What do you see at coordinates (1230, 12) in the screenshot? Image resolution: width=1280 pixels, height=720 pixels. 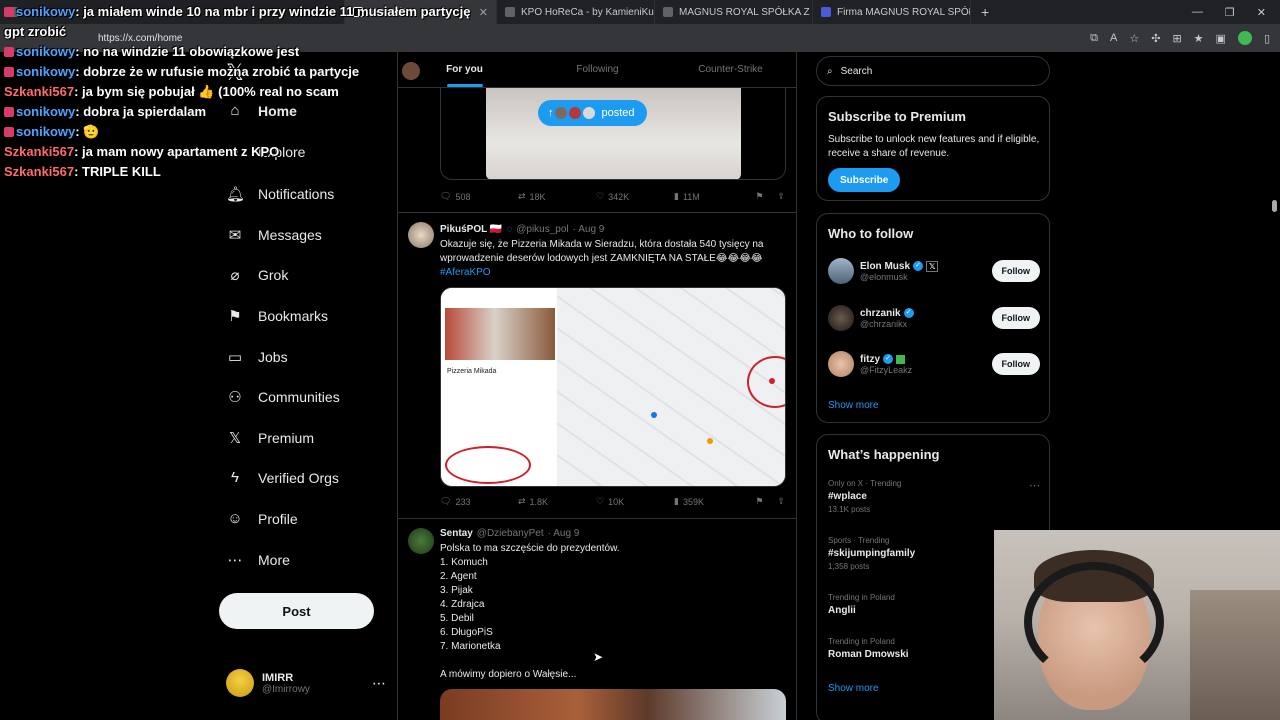 I see `maximize-icon: ❐` at bounding box center [1230, 12].